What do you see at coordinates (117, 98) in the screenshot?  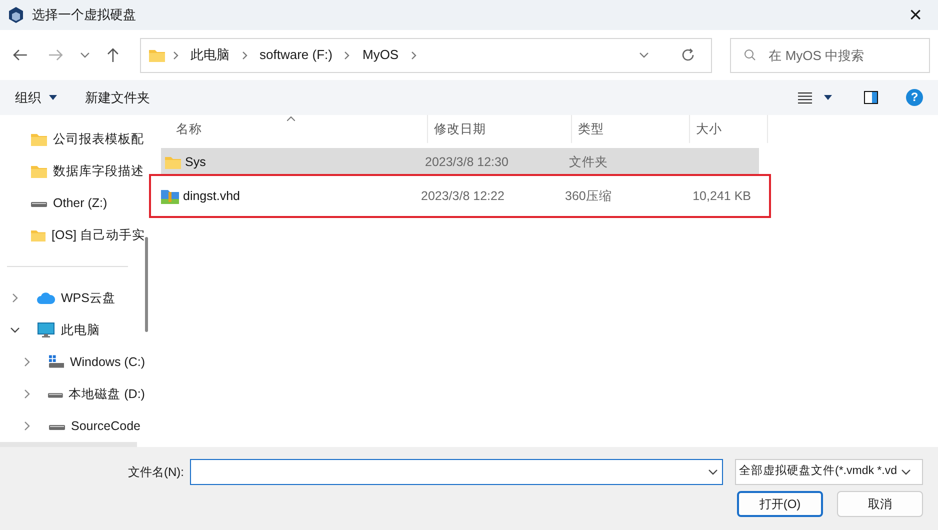 I see `new-folder-button: 新建文件夹` at bounding box center [117, 98].